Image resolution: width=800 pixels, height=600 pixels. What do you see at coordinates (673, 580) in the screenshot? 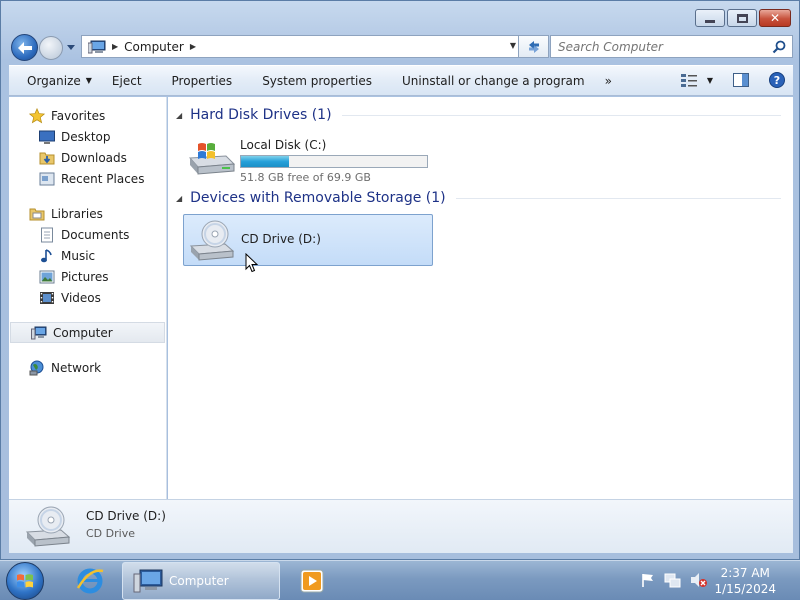
I see `network-status-icon` at bounding box center [673, 580].